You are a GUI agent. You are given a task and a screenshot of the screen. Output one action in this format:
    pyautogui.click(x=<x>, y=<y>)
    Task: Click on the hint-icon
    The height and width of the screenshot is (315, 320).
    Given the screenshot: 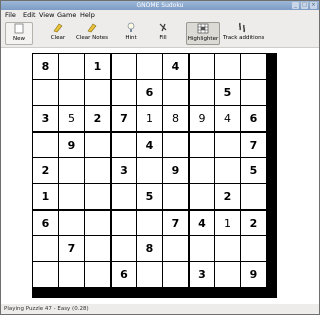 What is the action you would take?
    pyautogui.click(x=131, y=28)
    